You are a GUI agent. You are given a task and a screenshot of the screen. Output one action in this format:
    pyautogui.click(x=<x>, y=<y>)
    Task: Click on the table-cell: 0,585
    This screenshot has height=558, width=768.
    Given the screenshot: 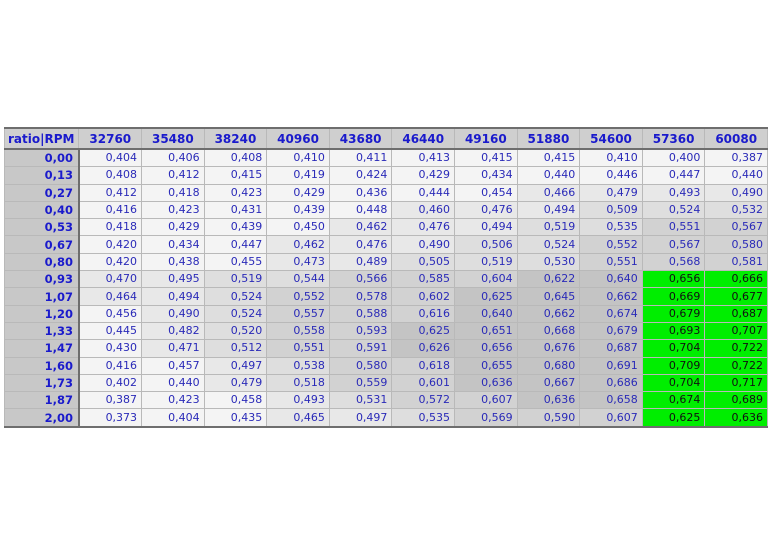 What is the action you would take?
    pyautogui.click(x=423, y=279)
    